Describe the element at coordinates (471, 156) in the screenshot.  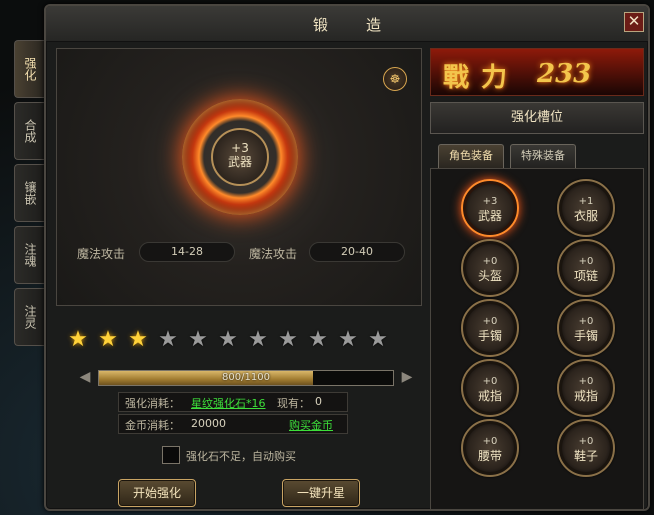
I see `tab-character-equipment: 角色装备` at that location.